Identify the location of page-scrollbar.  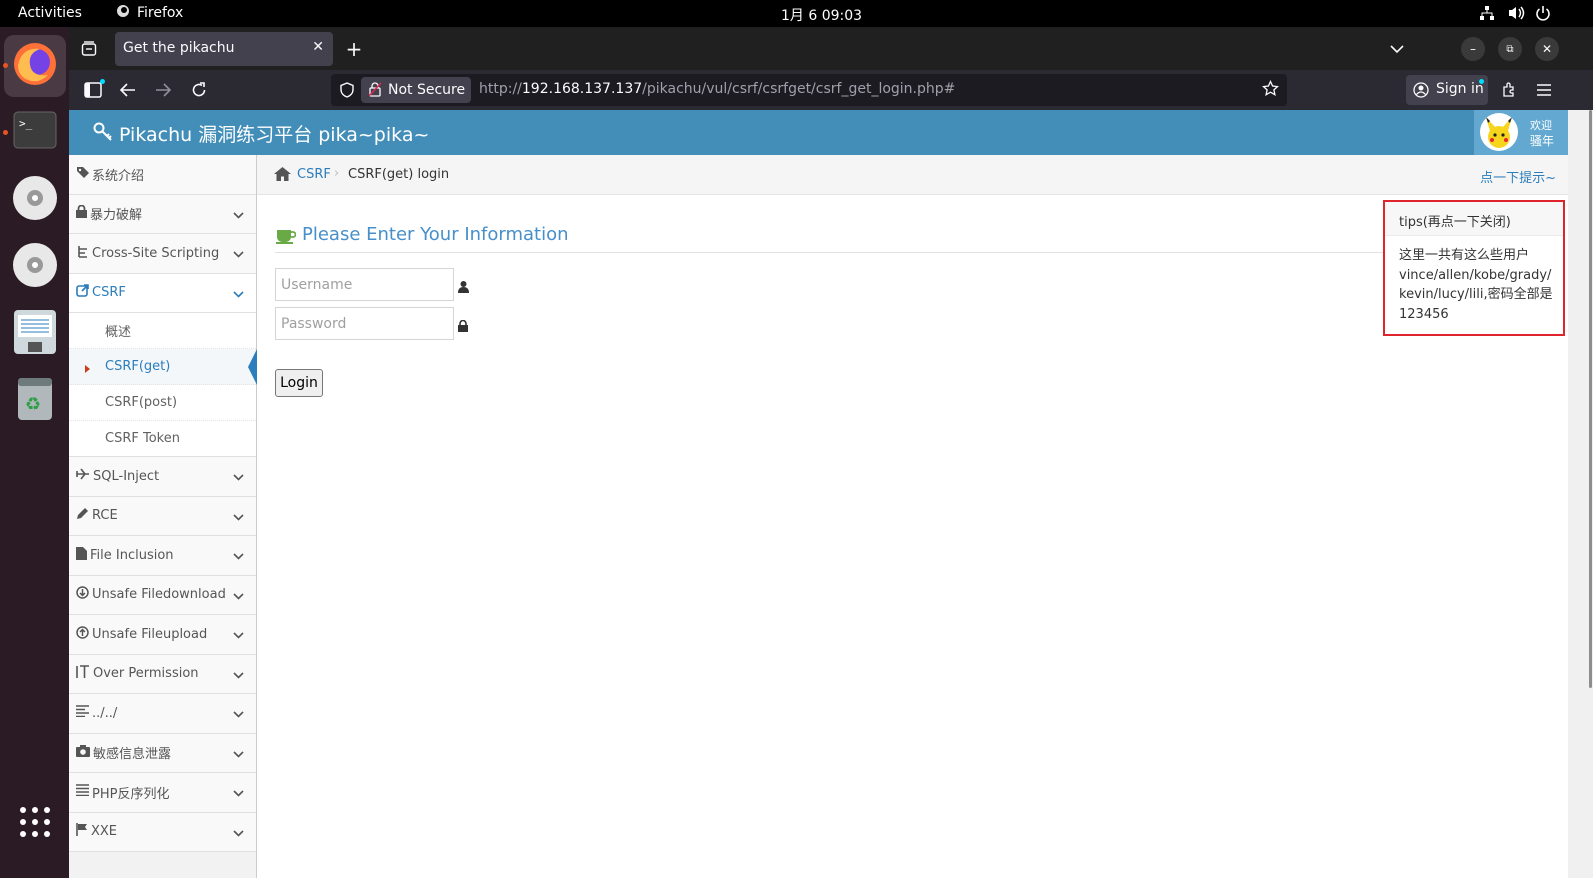
(1580, 494).